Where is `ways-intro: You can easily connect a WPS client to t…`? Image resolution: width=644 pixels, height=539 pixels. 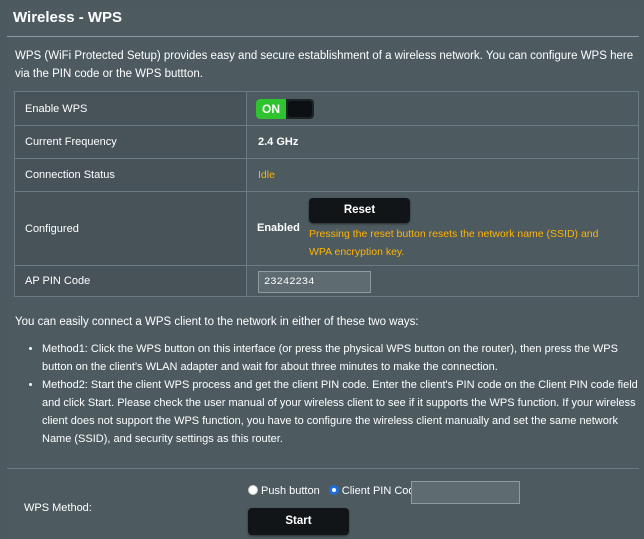 ways-intro: You can easily connect a WPS client to t… is located at coordinates (217, 322).